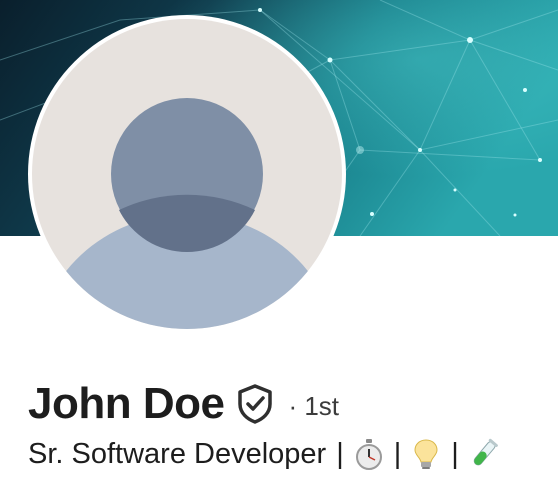 The image size is (558, 486). I want to click on test-tube-icon, so click(484, 454).